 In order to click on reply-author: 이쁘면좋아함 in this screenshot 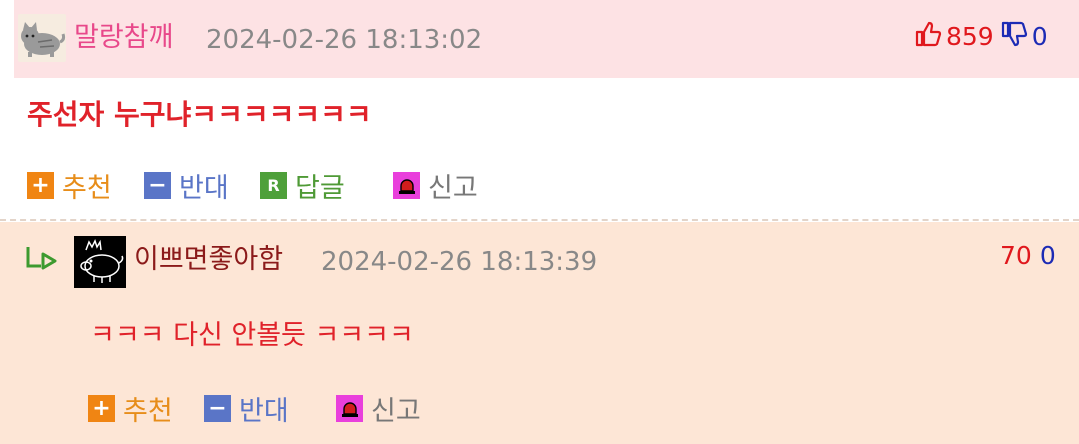, I will do `click(208, 260)`.